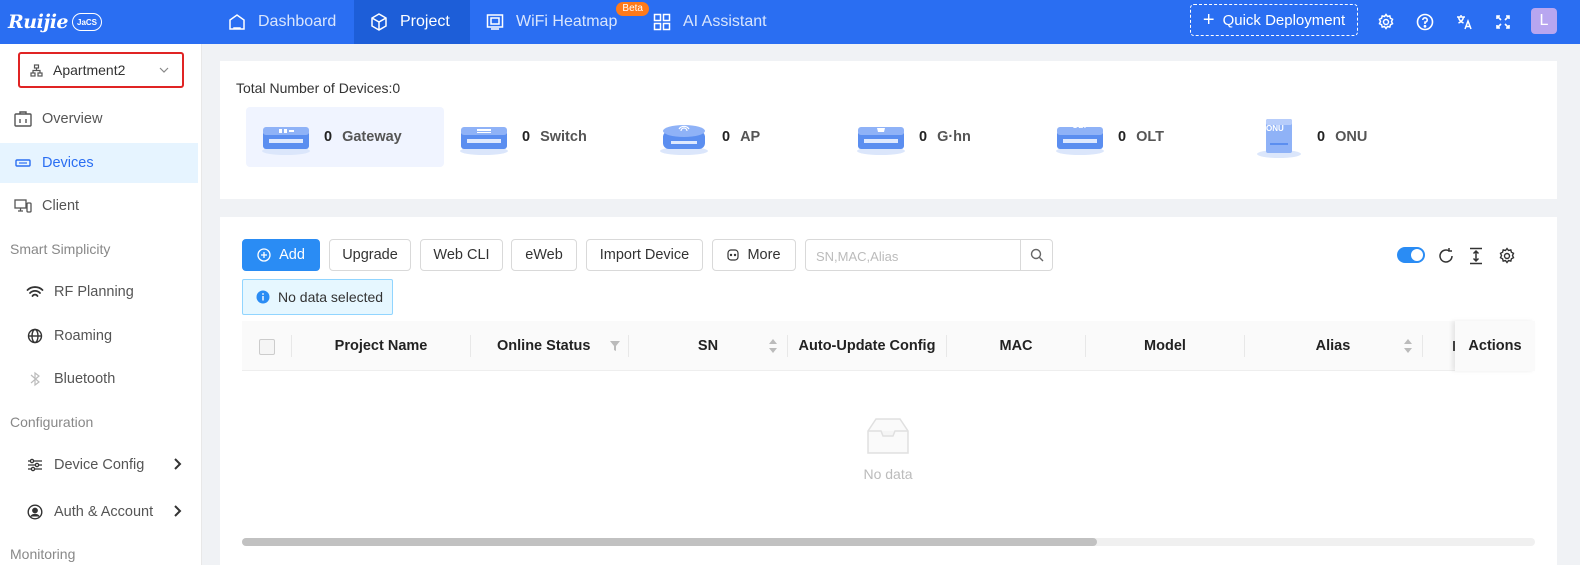 This screenshot has width=1580, height=565. What do you see at coordinates (101, 70) in the screenshot?
I see `project-selector: Apartment2` at bounding box center [101, 70].